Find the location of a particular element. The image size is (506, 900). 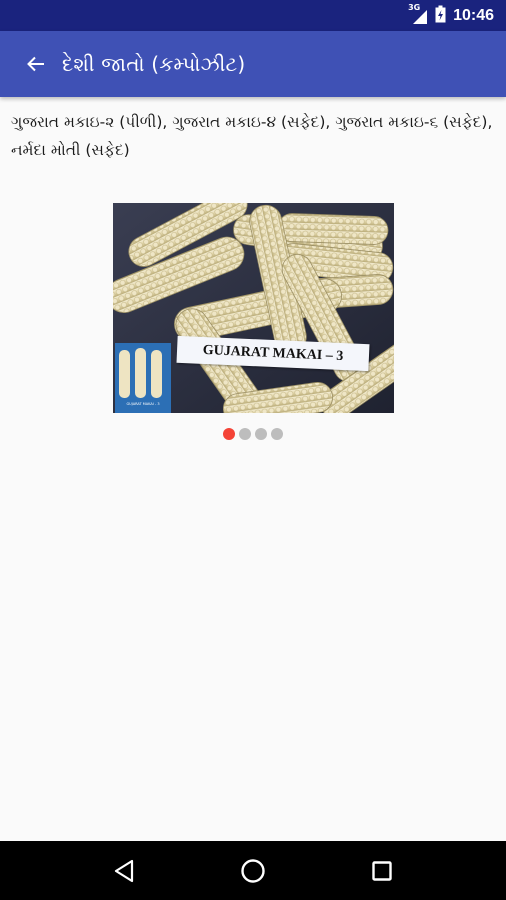

nav-recents-button is located at coordinates (382, 871).